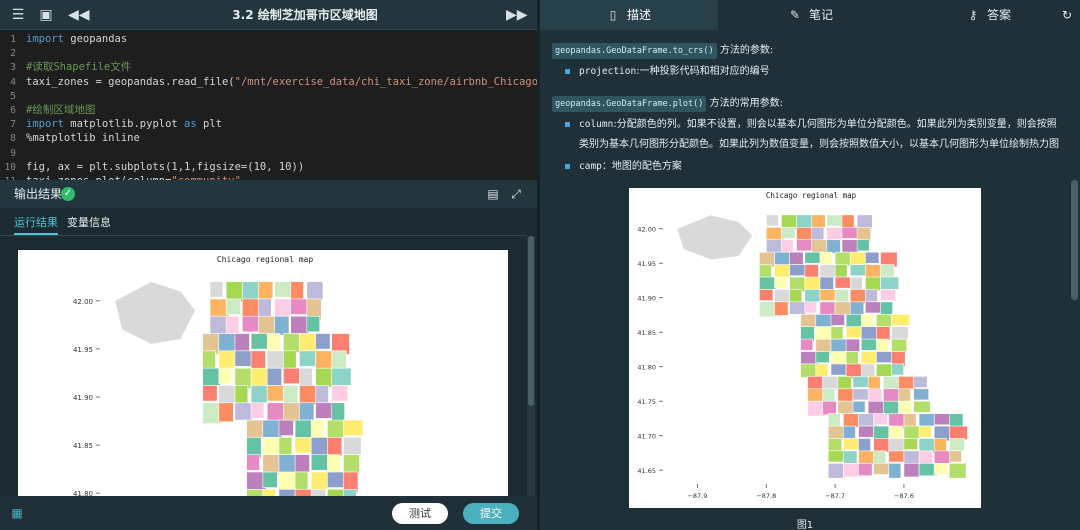 The image size is (1080, 530). Describe the element at coordinates (13, 54) in the screenshot. I see `line-number: 2` at that location.